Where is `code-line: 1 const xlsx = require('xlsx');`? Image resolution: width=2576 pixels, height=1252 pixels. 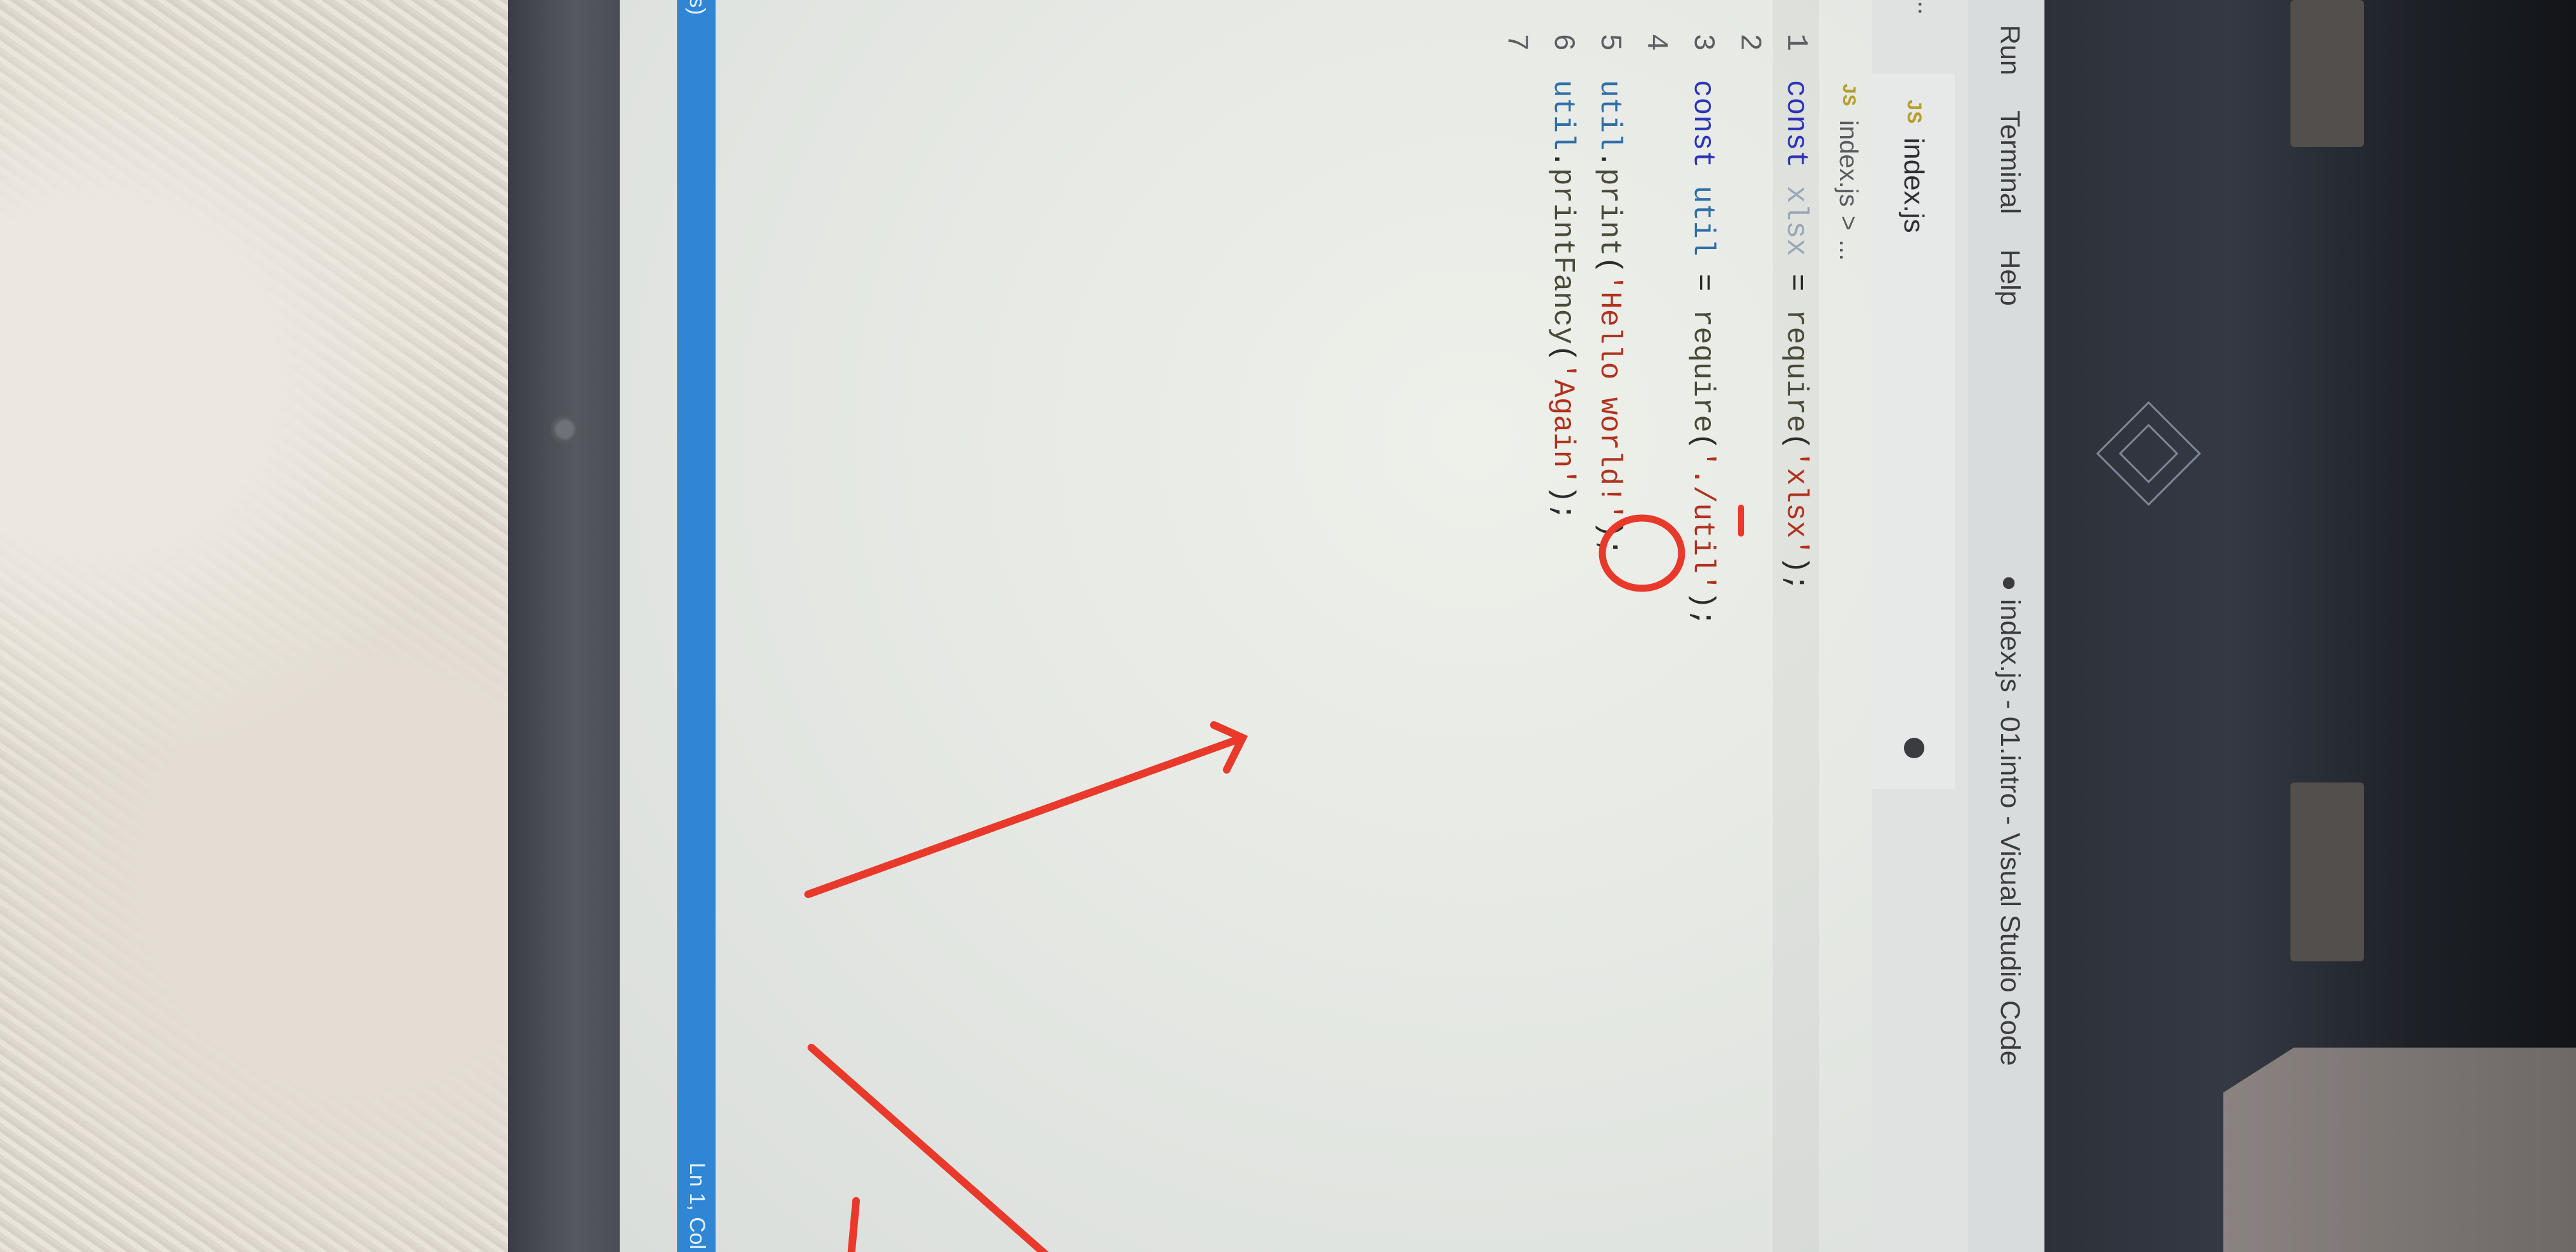
code-line: 1 const xlsx = require('xlsx'); is located at coordinates (1796, 296).